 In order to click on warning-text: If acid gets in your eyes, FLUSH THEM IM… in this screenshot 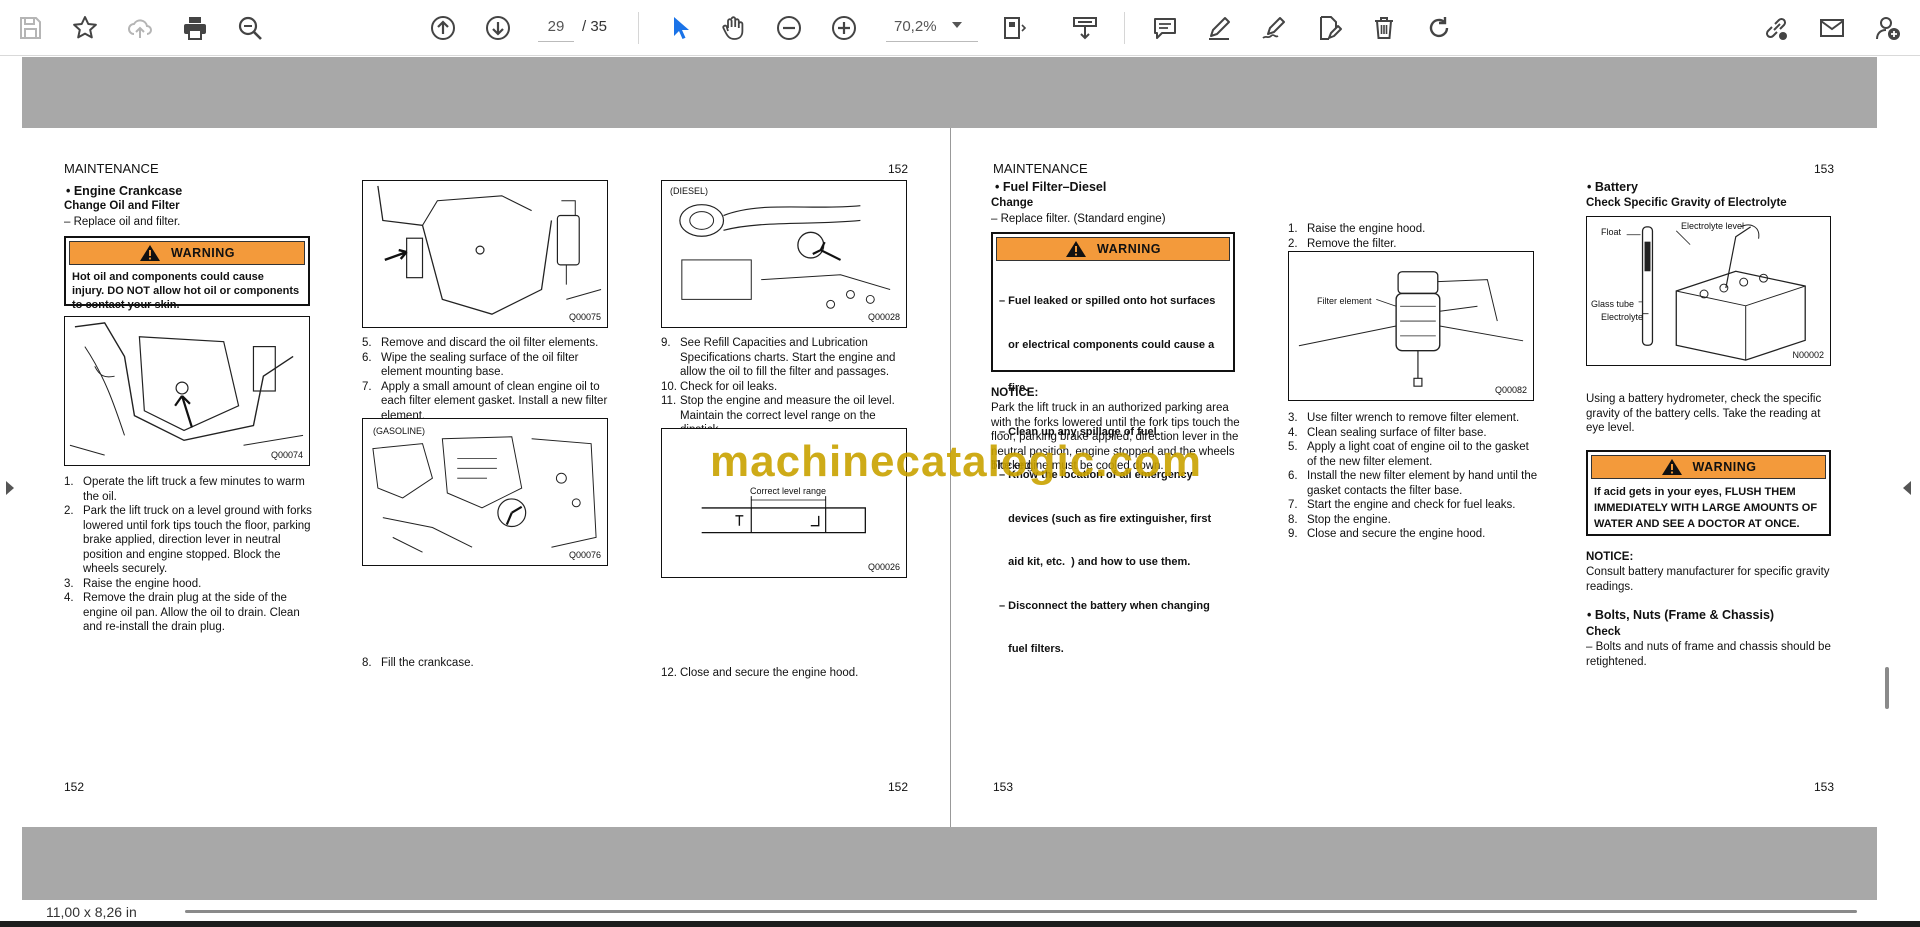, I will do `click(1708, 509)`.